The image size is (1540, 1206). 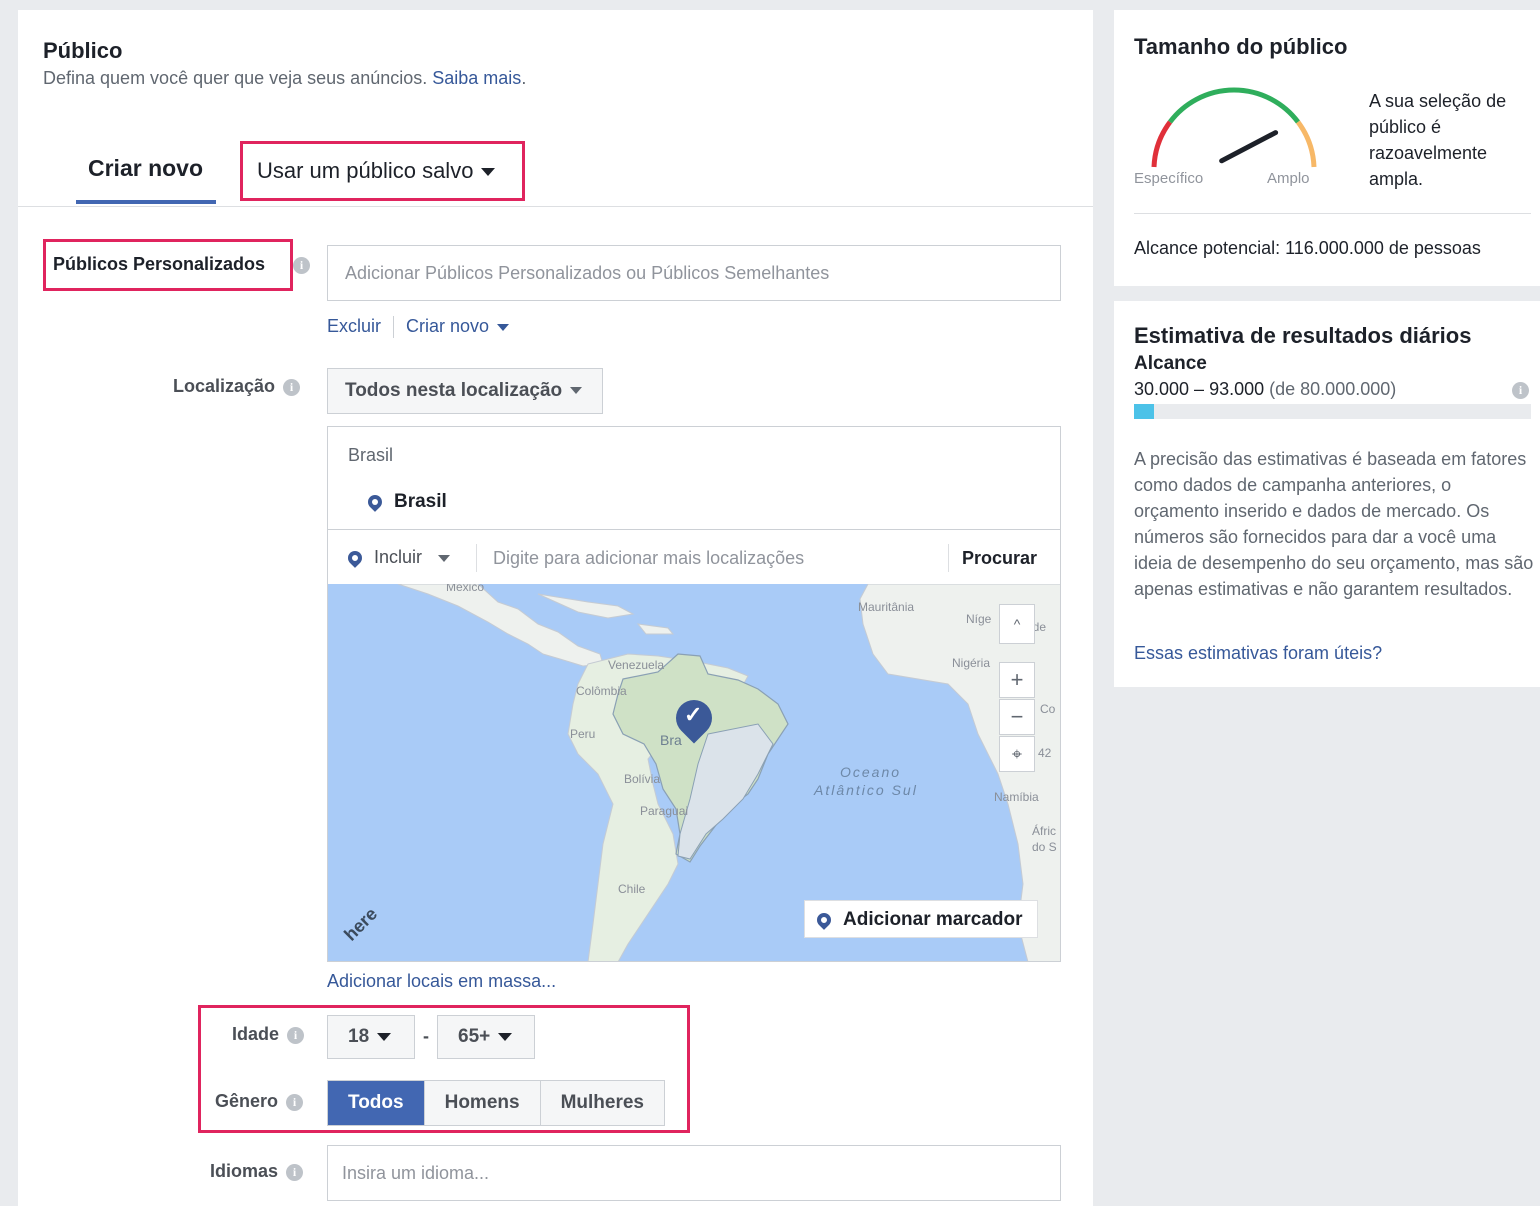 What do you see at coordinates (365, 170) in the screenshot?
I see `tab-use-saved-label: Usar um público salvo` at bounding box center [365, 170].